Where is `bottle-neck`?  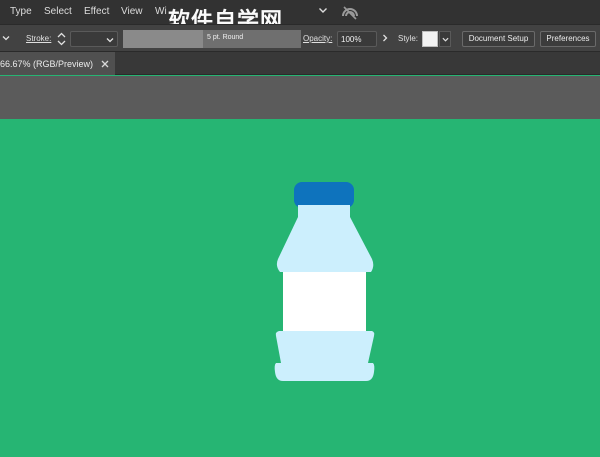
bottle-neck is located at coordinates (325, 238).